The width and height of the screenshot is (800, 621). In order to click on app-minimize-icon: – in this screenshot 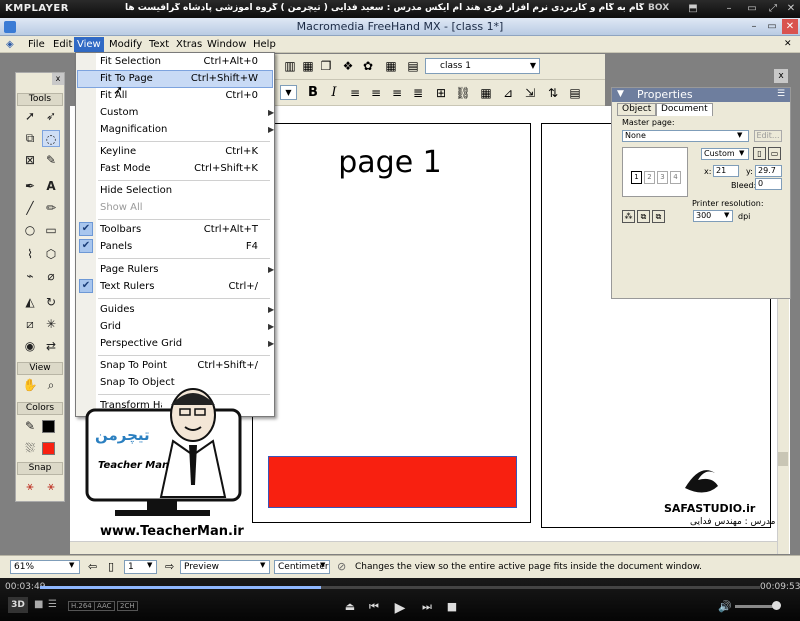, I will do `click(754, 26)`.